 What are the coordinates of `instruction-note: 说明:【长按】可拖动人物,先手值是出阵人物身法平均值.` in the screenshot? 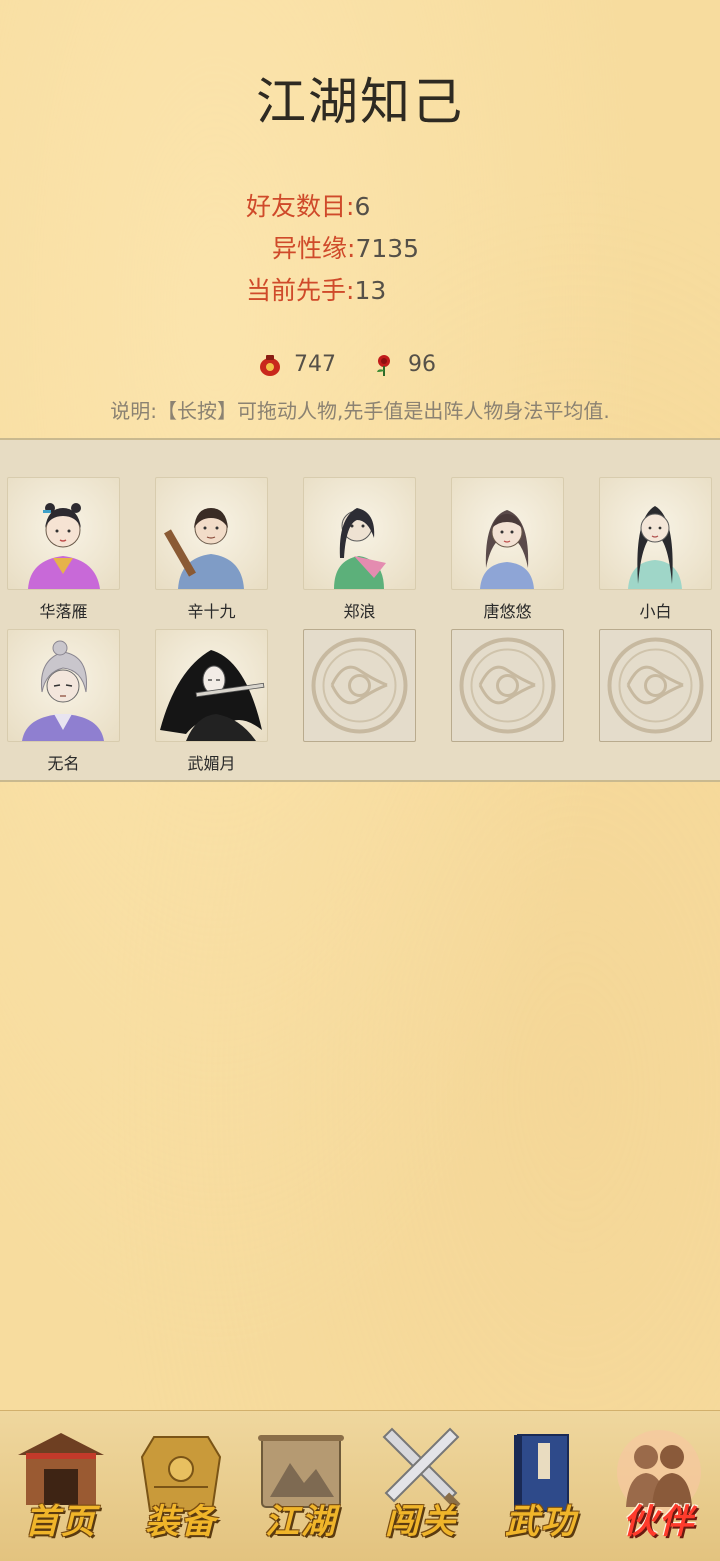 It's located at (360, 411).